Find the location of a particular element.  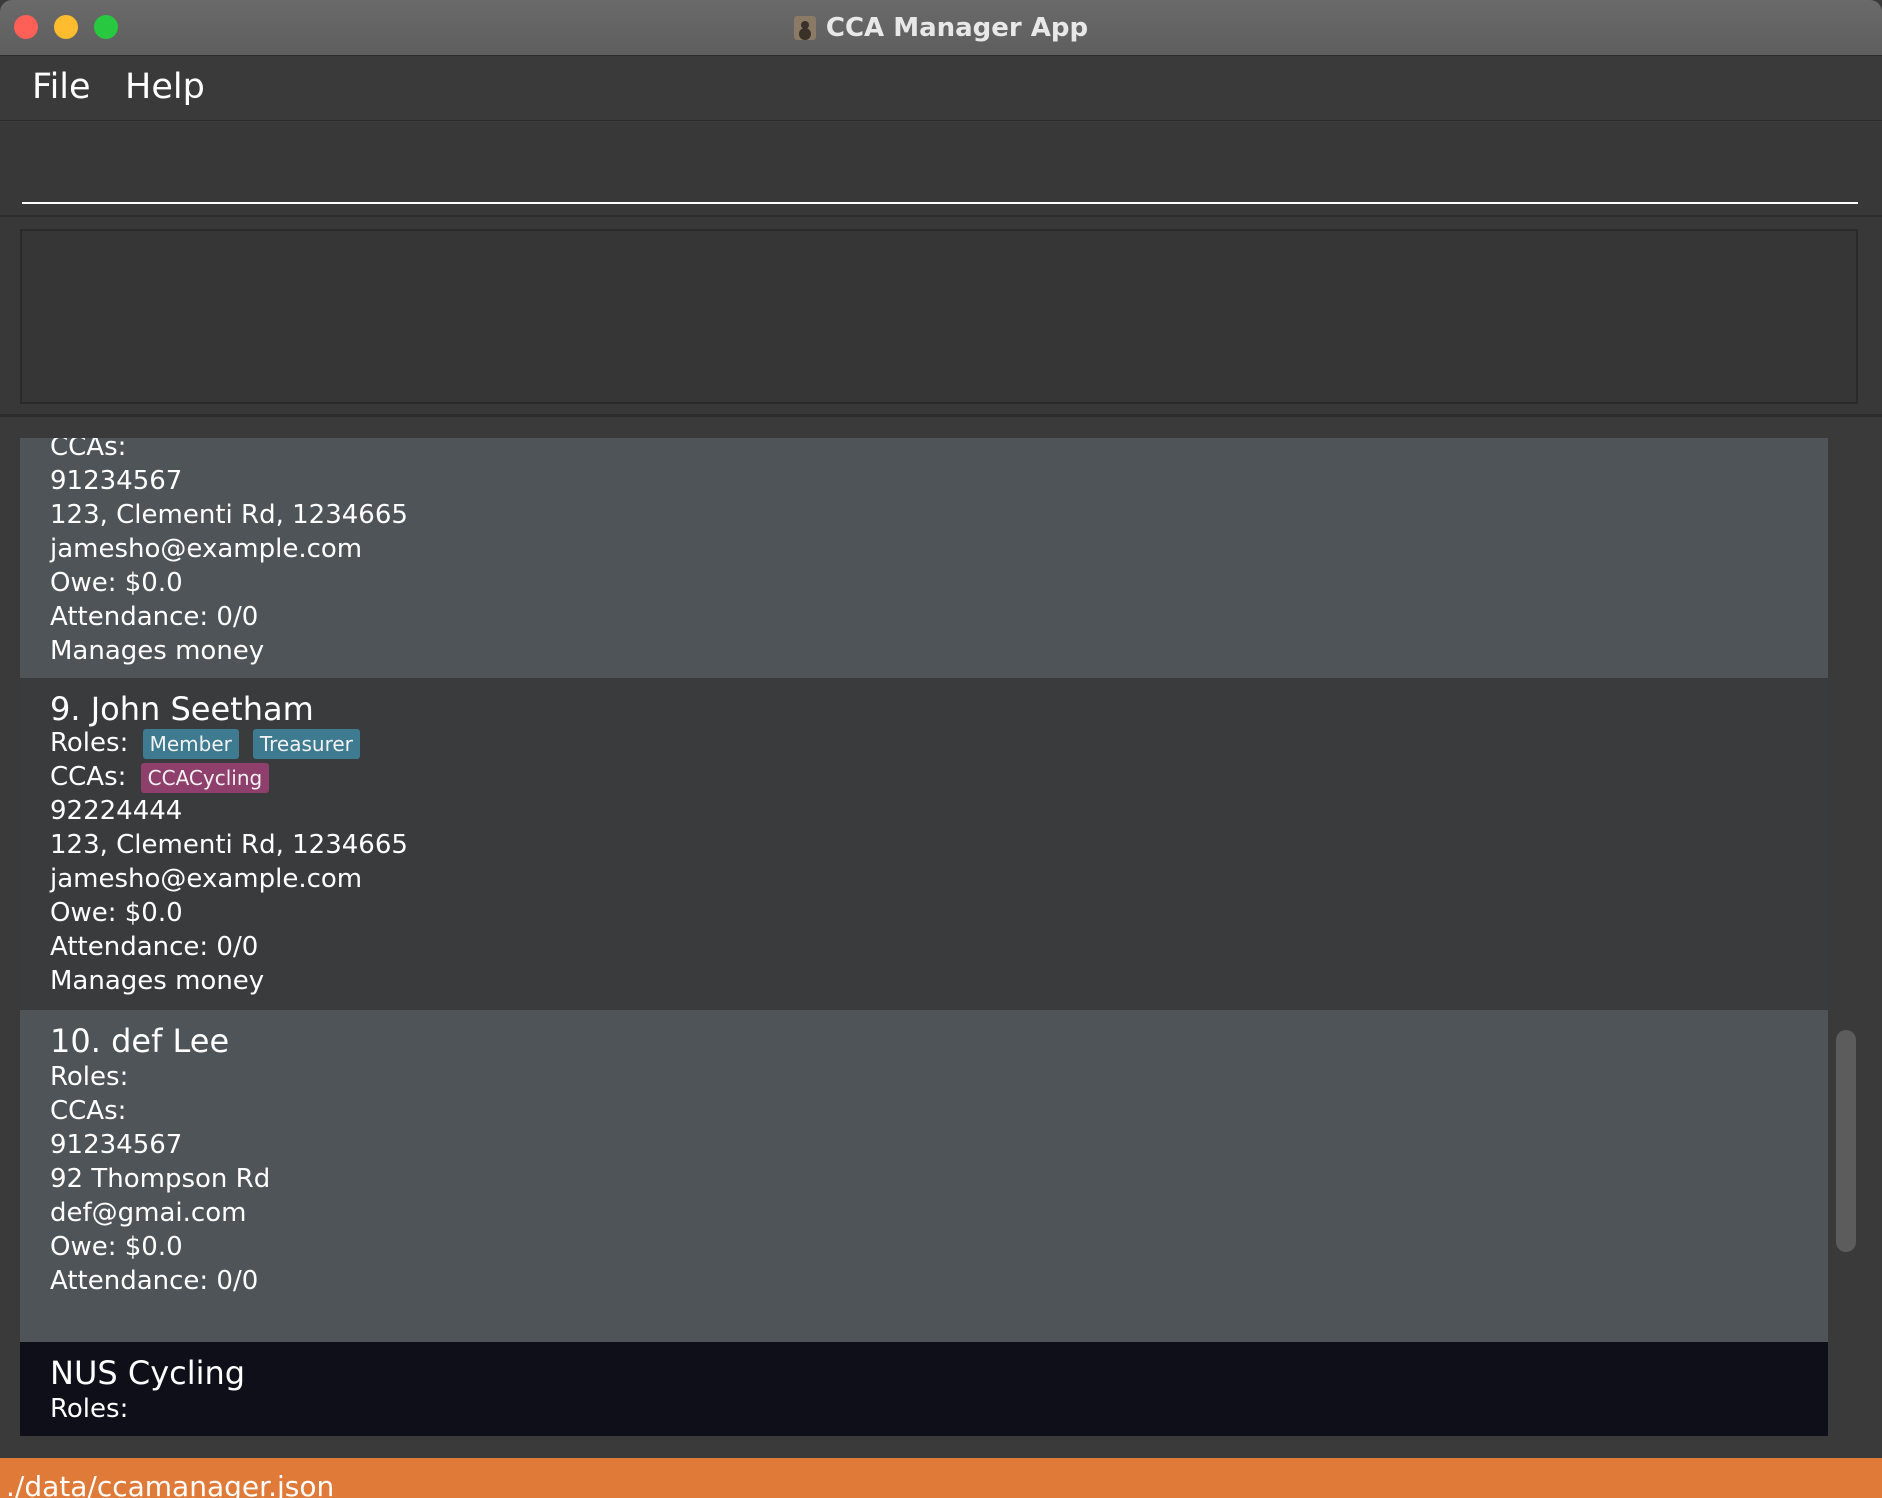

role-tag: Treasurer is located at coordinates (306, 743).